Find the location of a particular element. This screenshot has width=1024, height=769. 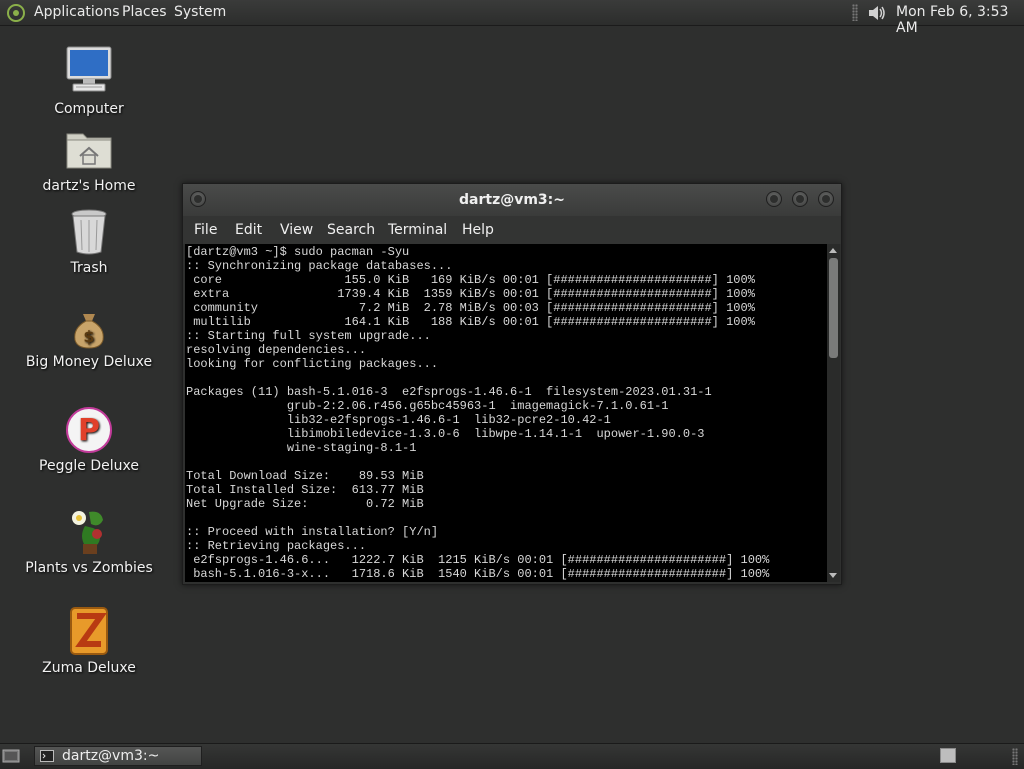

desktop-icon-zuma: Zuma Deluxe is located at coordinates (89, 641).